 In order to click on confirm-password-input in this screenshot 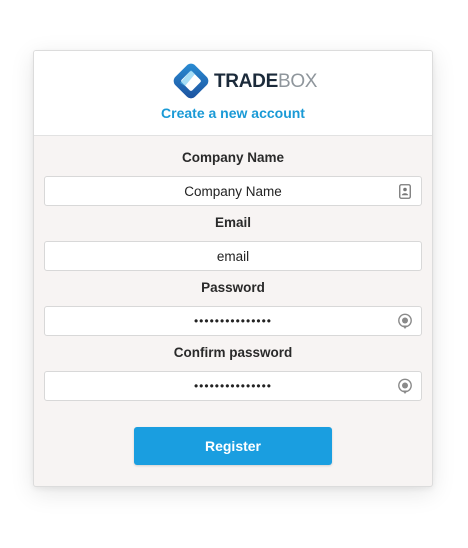, I will do `click(233, 386)`.